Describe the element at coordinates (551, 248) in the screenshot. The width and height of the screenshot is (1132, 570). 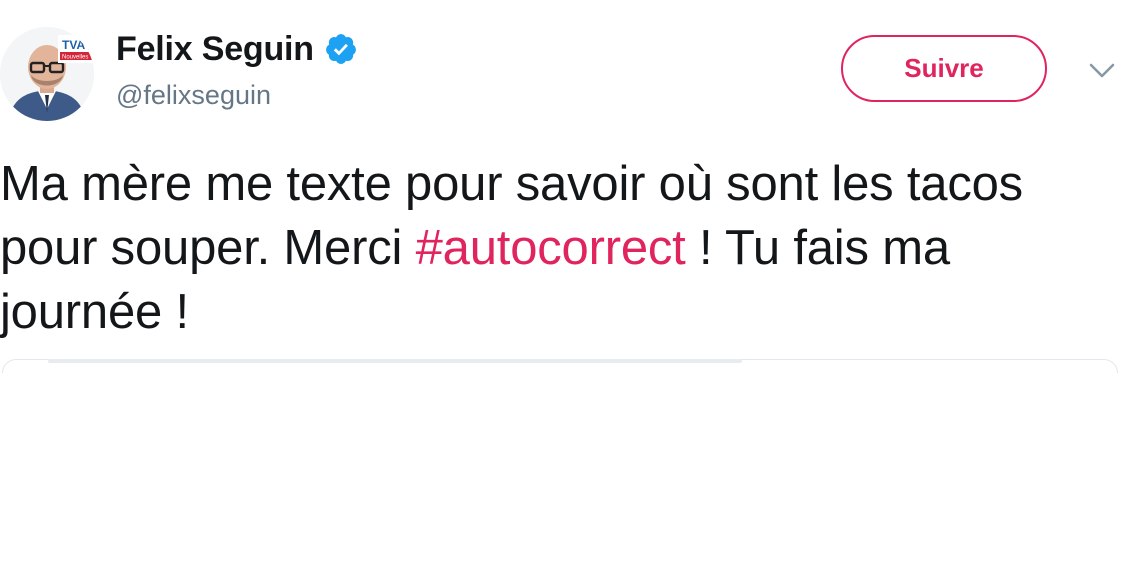
I see `hashtag-link: #autocorrect` at that location.